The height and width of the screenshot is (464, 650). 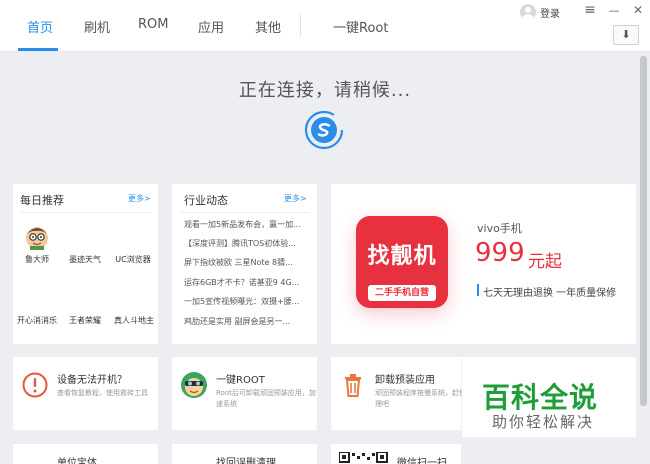 I want to click on tool-desc: 顽固预装程序拖慢系统，赶快清理吧, so click(x=424, y=398).